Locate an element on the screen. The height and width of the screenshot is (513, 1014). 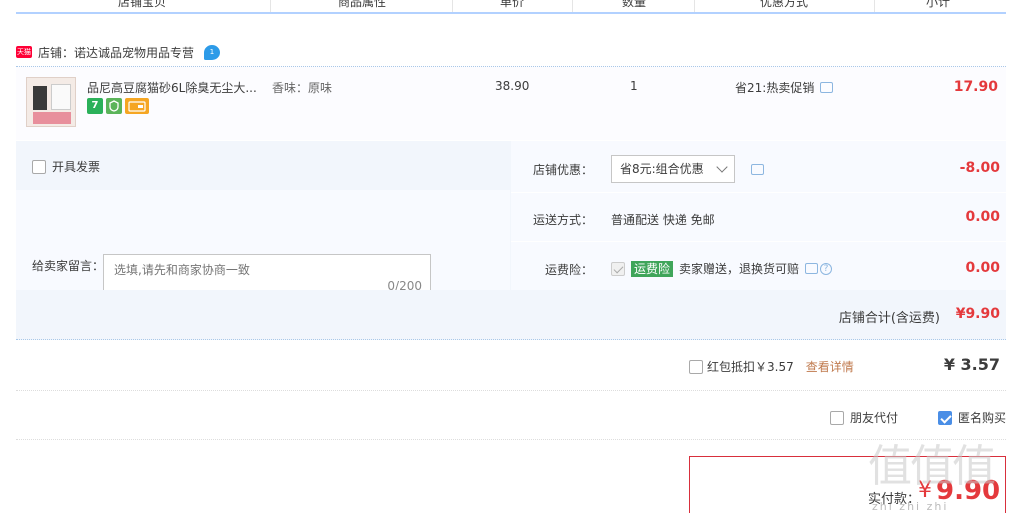
header-col-attributes: 商品属性 is located at coordinates (362, 4).